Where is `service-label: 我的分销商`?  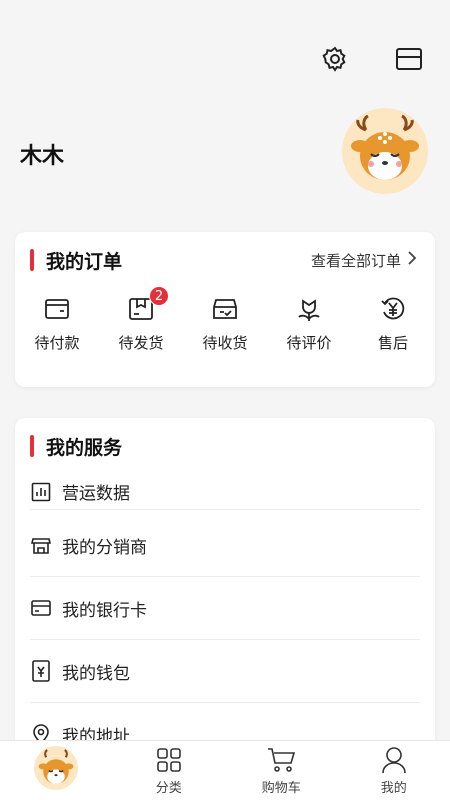
service-label: 我的分销商 is located at coordinates (104, 547).